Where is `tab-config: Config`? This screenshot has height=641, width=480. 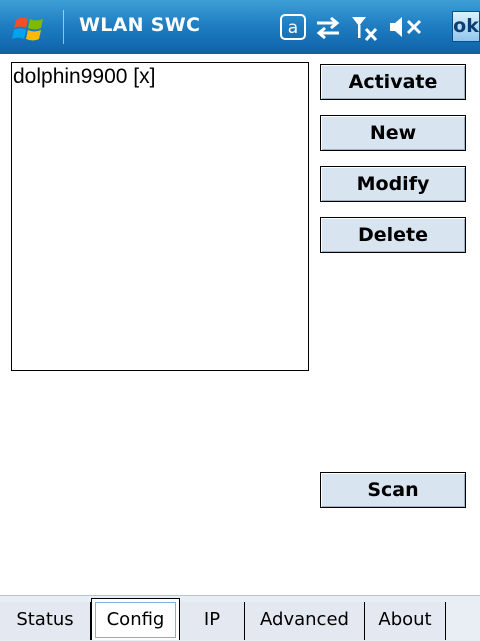
tab-config: Config is located at coordinates (135, 619).